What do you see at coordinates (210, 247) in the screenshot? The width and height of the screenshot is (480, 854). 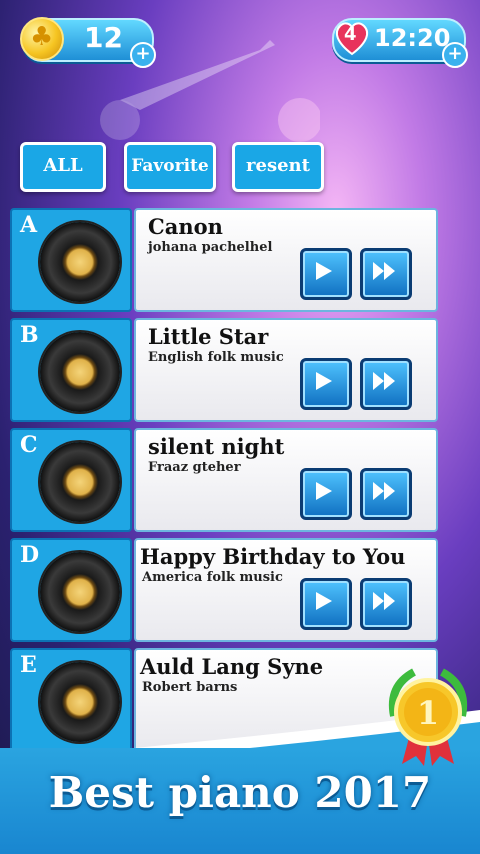 I see `song-artist: johana pachelhel` at bounding box center [210, 247].